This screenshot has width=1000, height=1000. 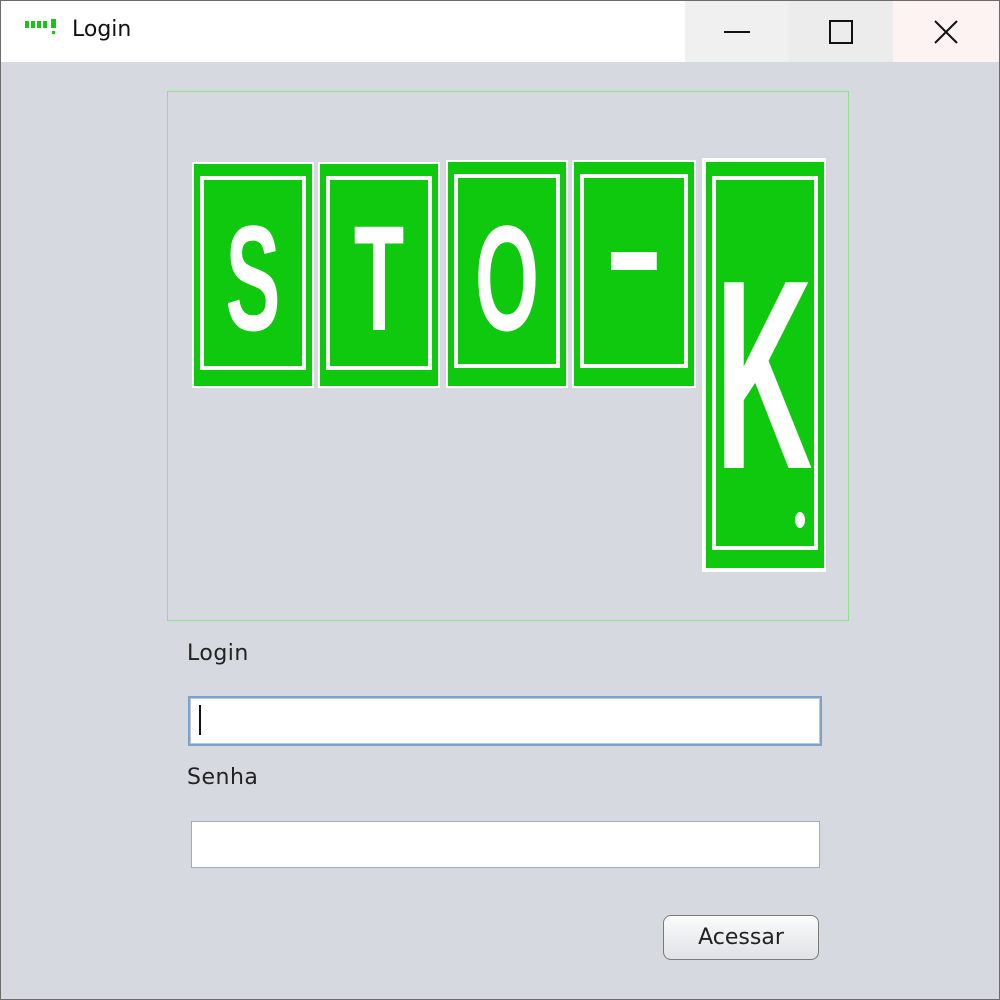 I want to click on password-input, so click(x=505, y=844).